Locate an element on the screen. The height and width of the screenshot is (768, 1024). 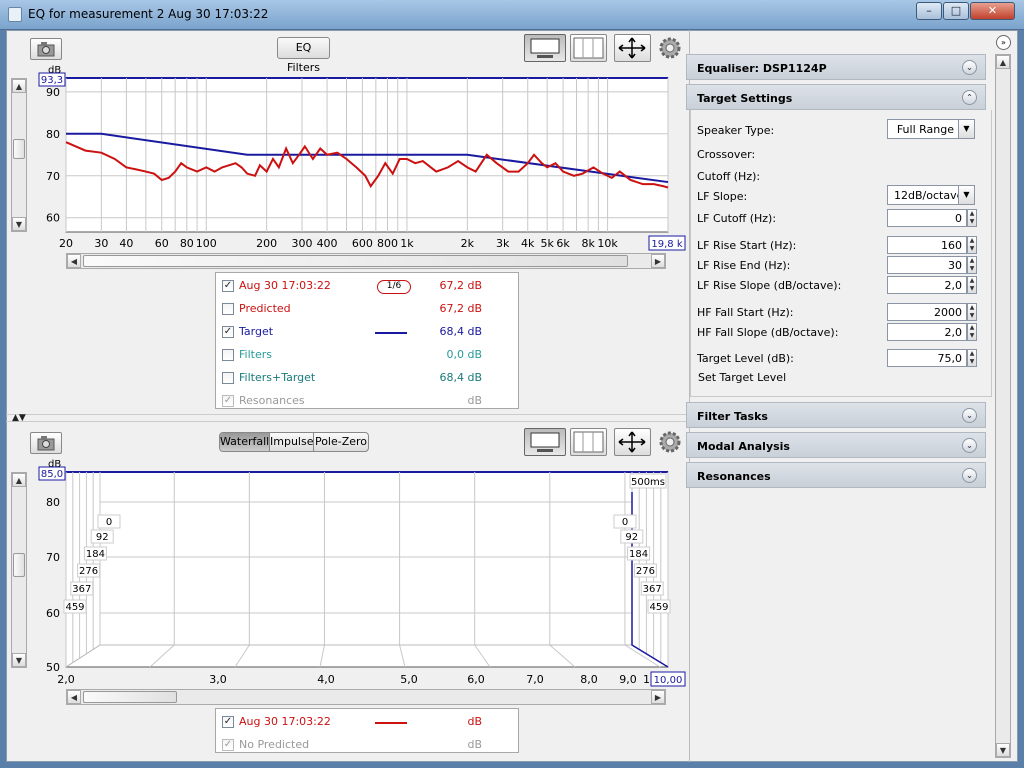
scroll-up-icon: ▲ is located at coordinates (1003, 62).